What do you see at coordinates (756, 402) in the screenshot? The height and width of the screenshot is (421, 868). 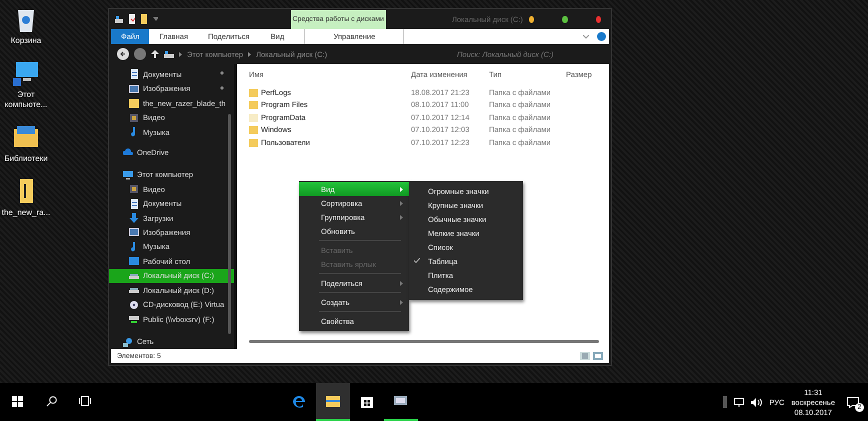 I see `volume-icon` at bounding box center [756, 402].